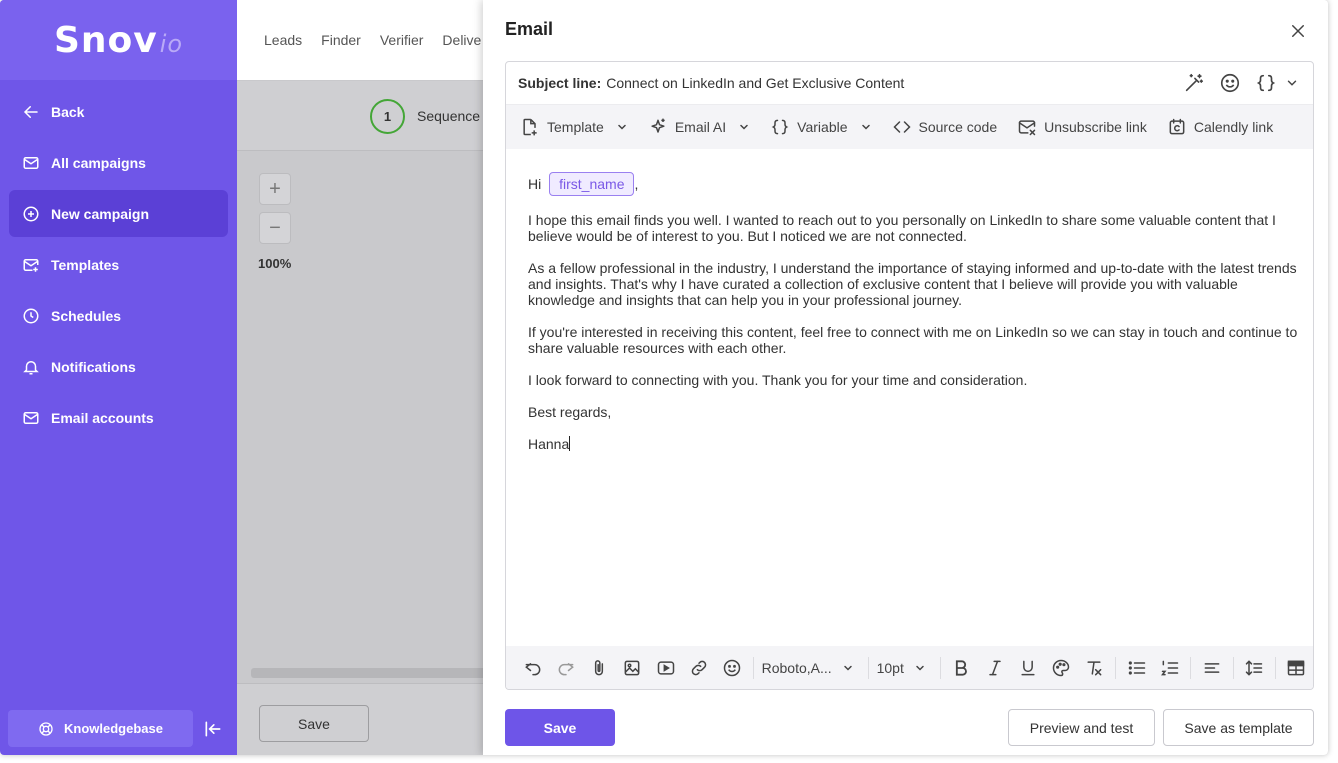 Image resolution: width=1338 pixels, height=763 pixels. I want to click on numbered-list-button, so click(1169, 668).